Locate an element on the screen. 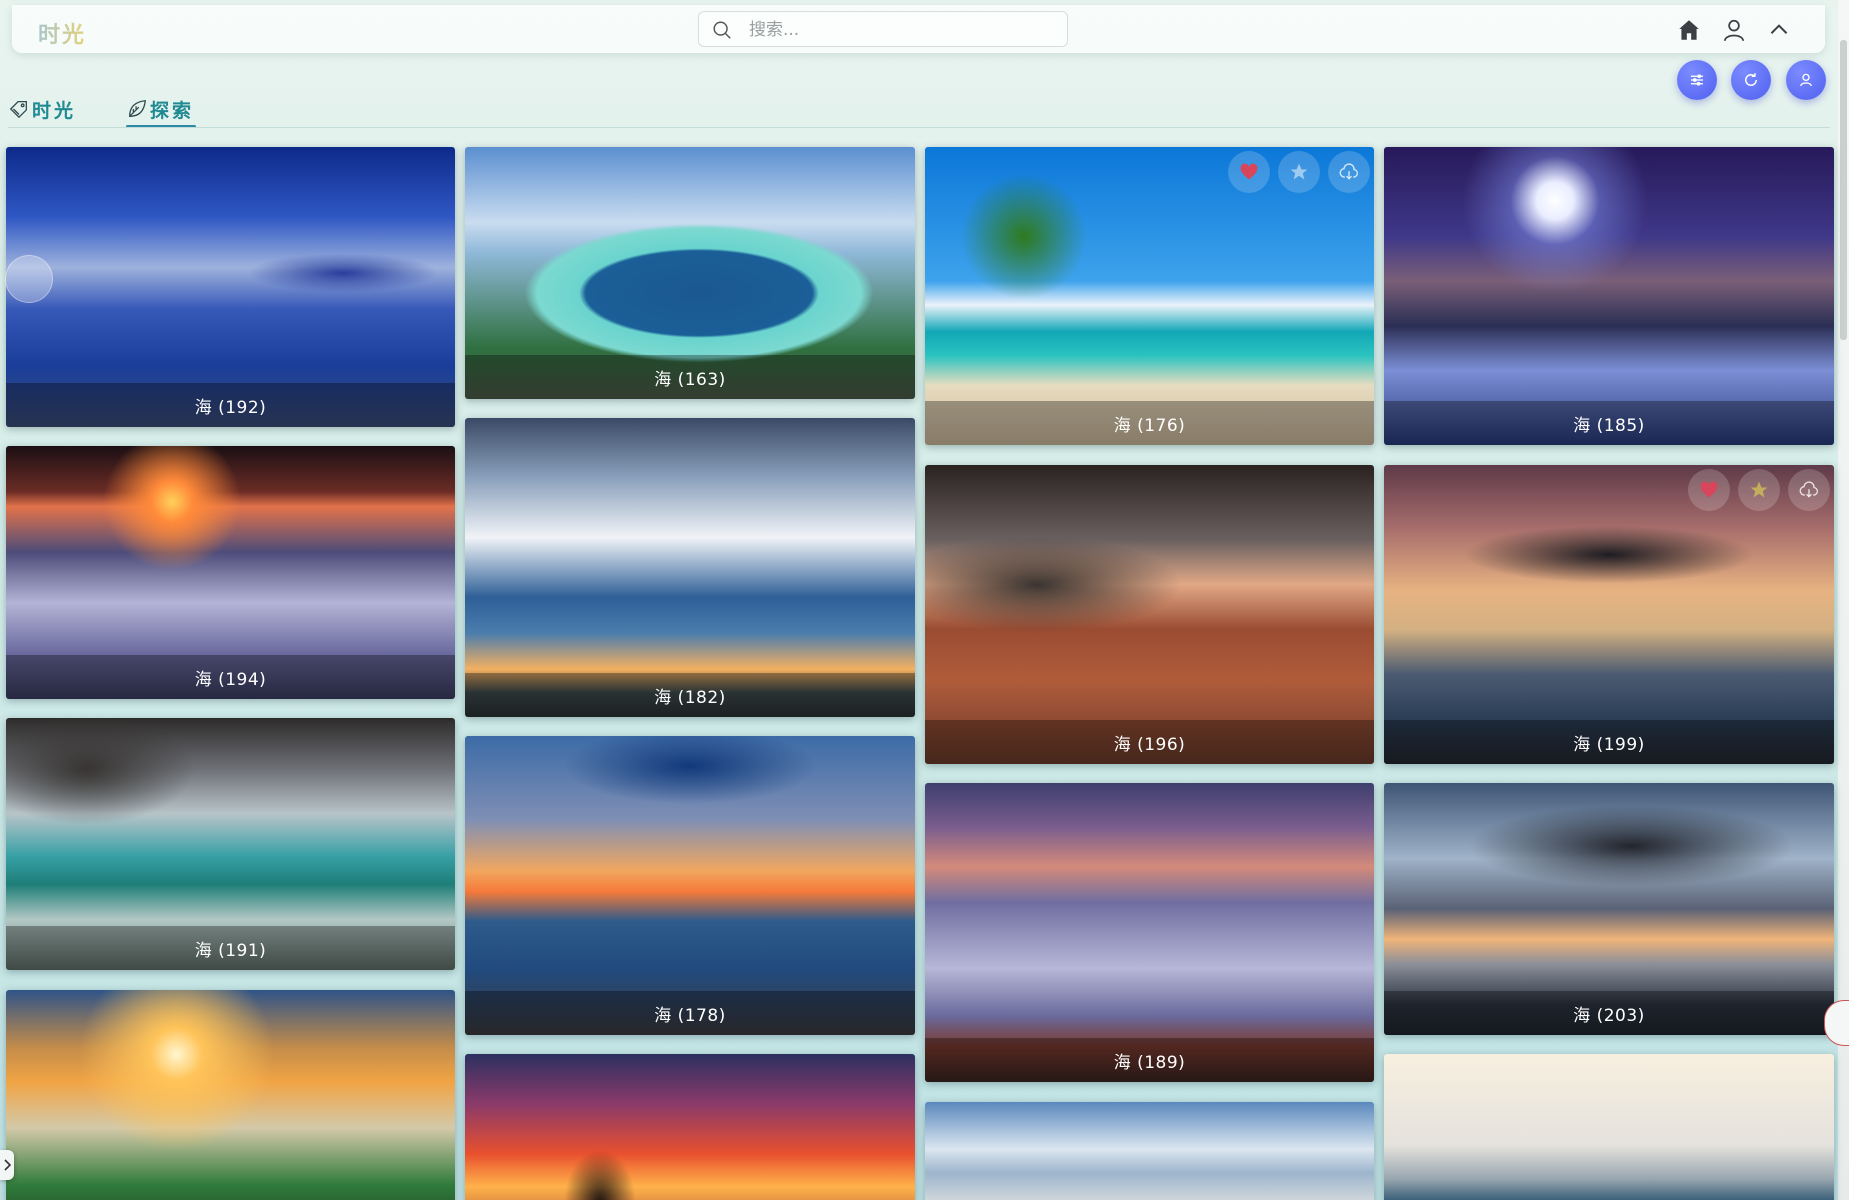 This screenshot has width=1849, height=1200. tab-tansuo: 探索 is located at coordinates (160, 109).